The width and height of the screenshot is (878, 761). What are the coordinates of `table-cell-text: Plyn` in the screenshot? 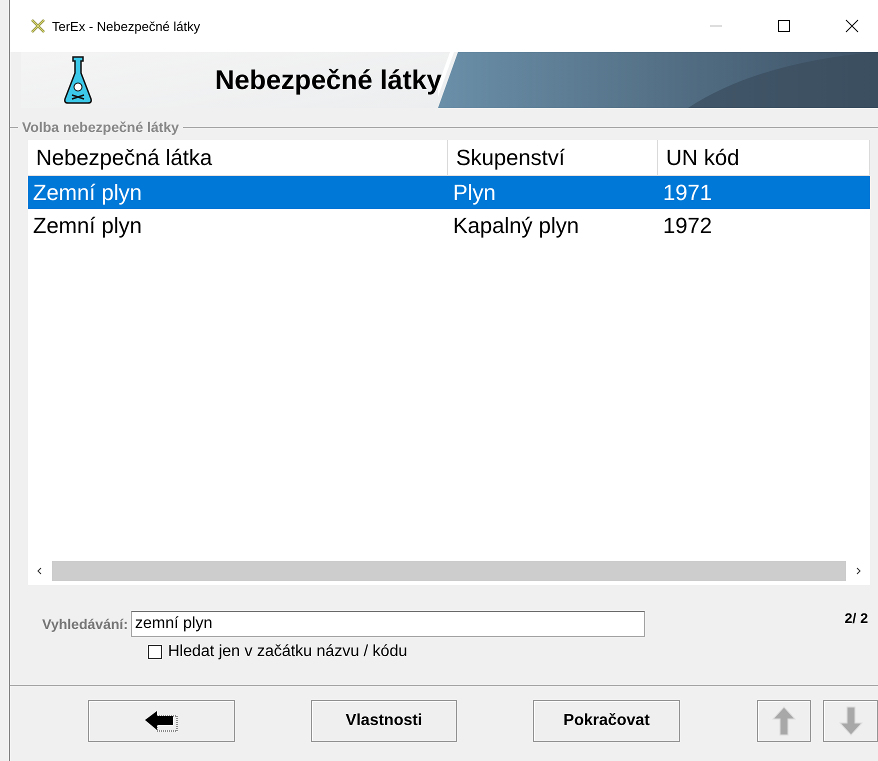 It's located at (474, 193).